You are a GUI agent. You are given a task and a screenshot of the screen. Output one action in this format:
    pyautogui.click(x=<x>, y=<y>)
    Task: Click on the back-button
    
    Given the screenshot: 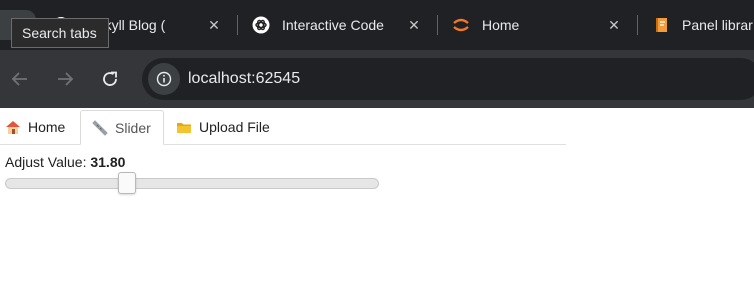 What is the action you would take?
    pyautogui.click(x=20, y=79)
    